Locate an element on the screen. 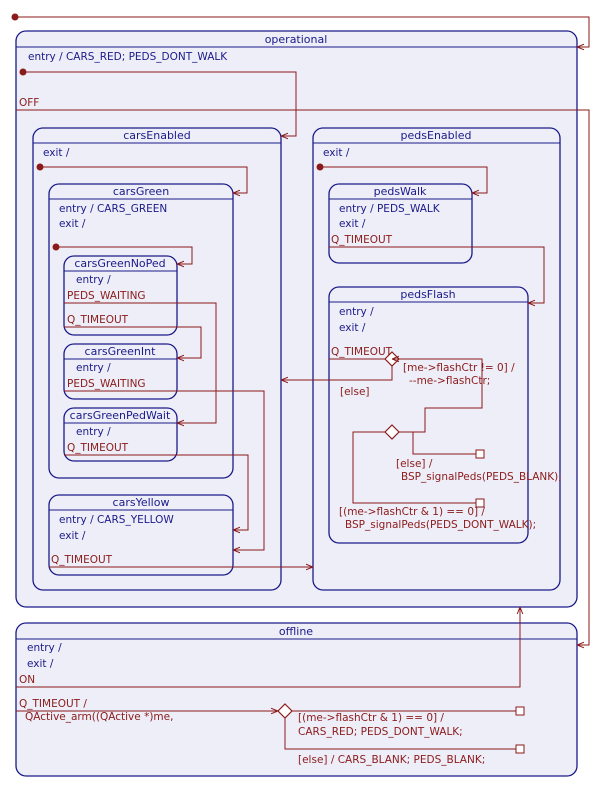 The image size is (606, 789). state-offline-name: offline is located at coordinates (296, 631).